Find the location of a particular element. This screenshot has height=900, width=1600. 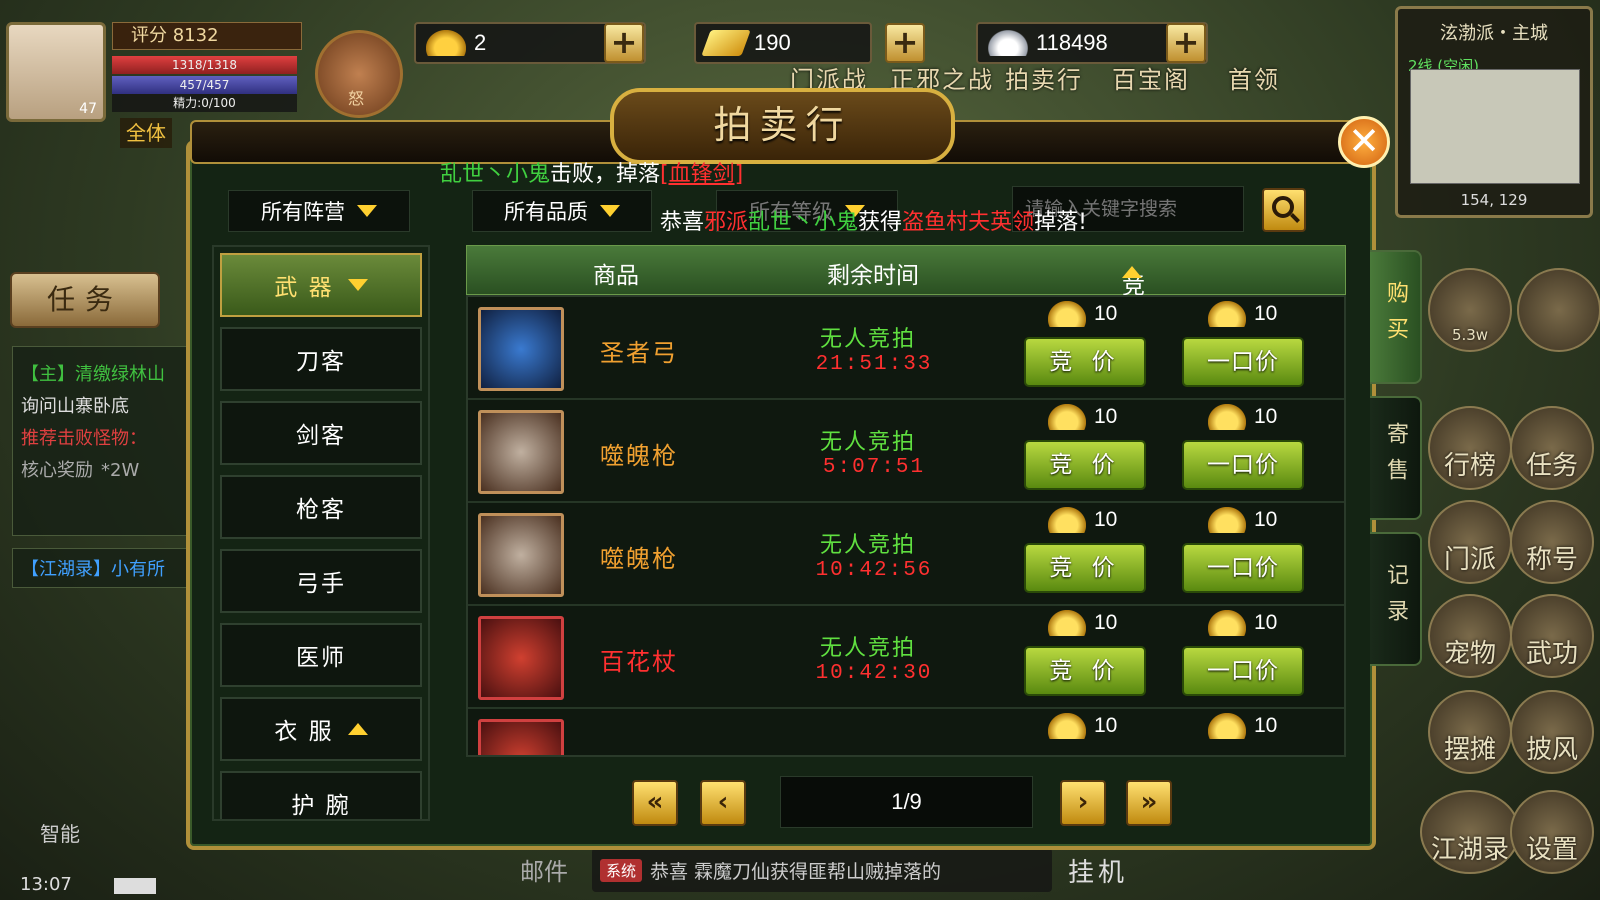

nav-auction: 拍卖行 is located at coordinates (1044, 77).